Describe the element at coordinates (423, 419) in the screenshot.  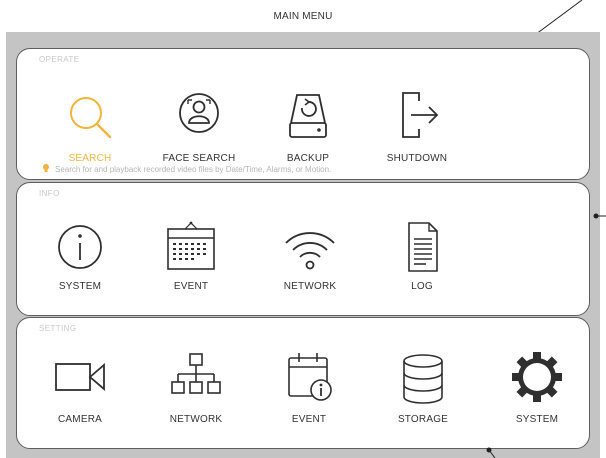
I see `storage-label: STORAGE` at that location.